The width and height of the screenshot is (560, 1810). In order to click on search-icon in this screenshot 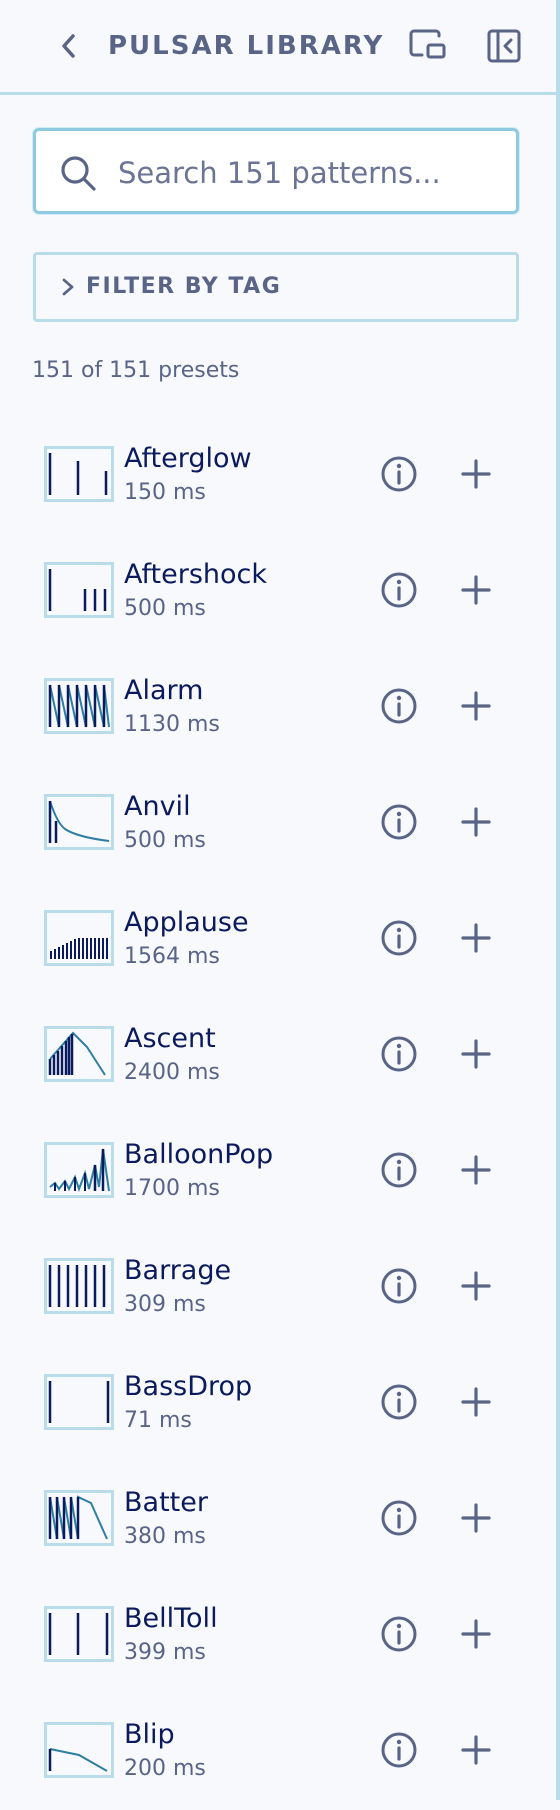, I will do `click(78, 173)`.